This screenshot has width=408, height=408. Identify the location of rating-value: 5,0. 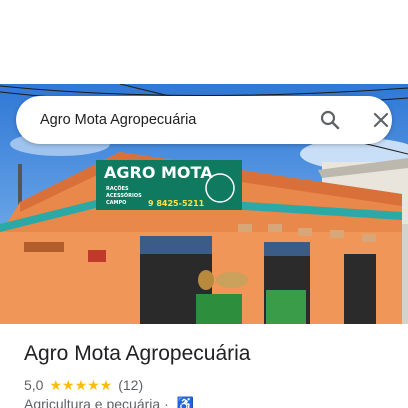
(34, 385).